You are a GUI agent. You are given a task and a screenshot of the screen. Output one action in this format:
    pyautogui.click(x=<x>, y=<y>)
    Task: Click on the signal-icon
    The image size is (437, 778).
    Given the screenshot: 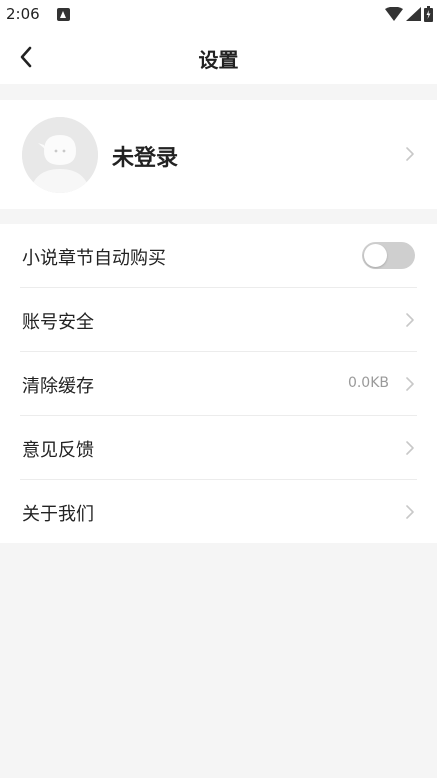 What is the action you would take?
    pyautogui.click(x=413, y=14)
    